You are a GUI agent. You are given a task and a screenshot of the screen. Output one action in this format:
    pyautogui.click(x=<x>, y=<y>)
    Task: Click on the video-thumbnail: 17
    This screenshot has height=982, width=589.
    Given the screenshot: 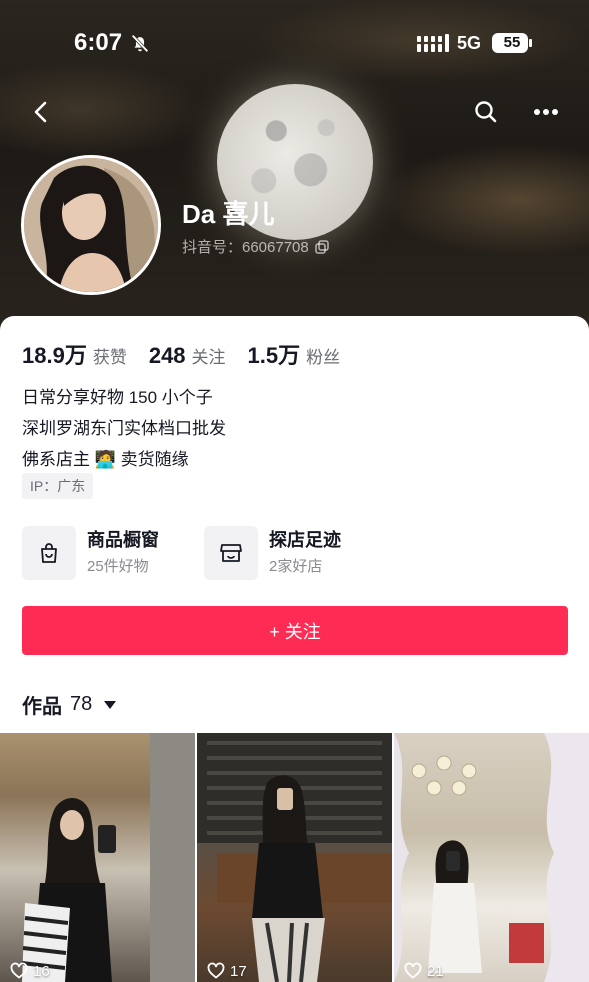 What is the action you would take?
    pyautogui.click(x=294, y=857)
    